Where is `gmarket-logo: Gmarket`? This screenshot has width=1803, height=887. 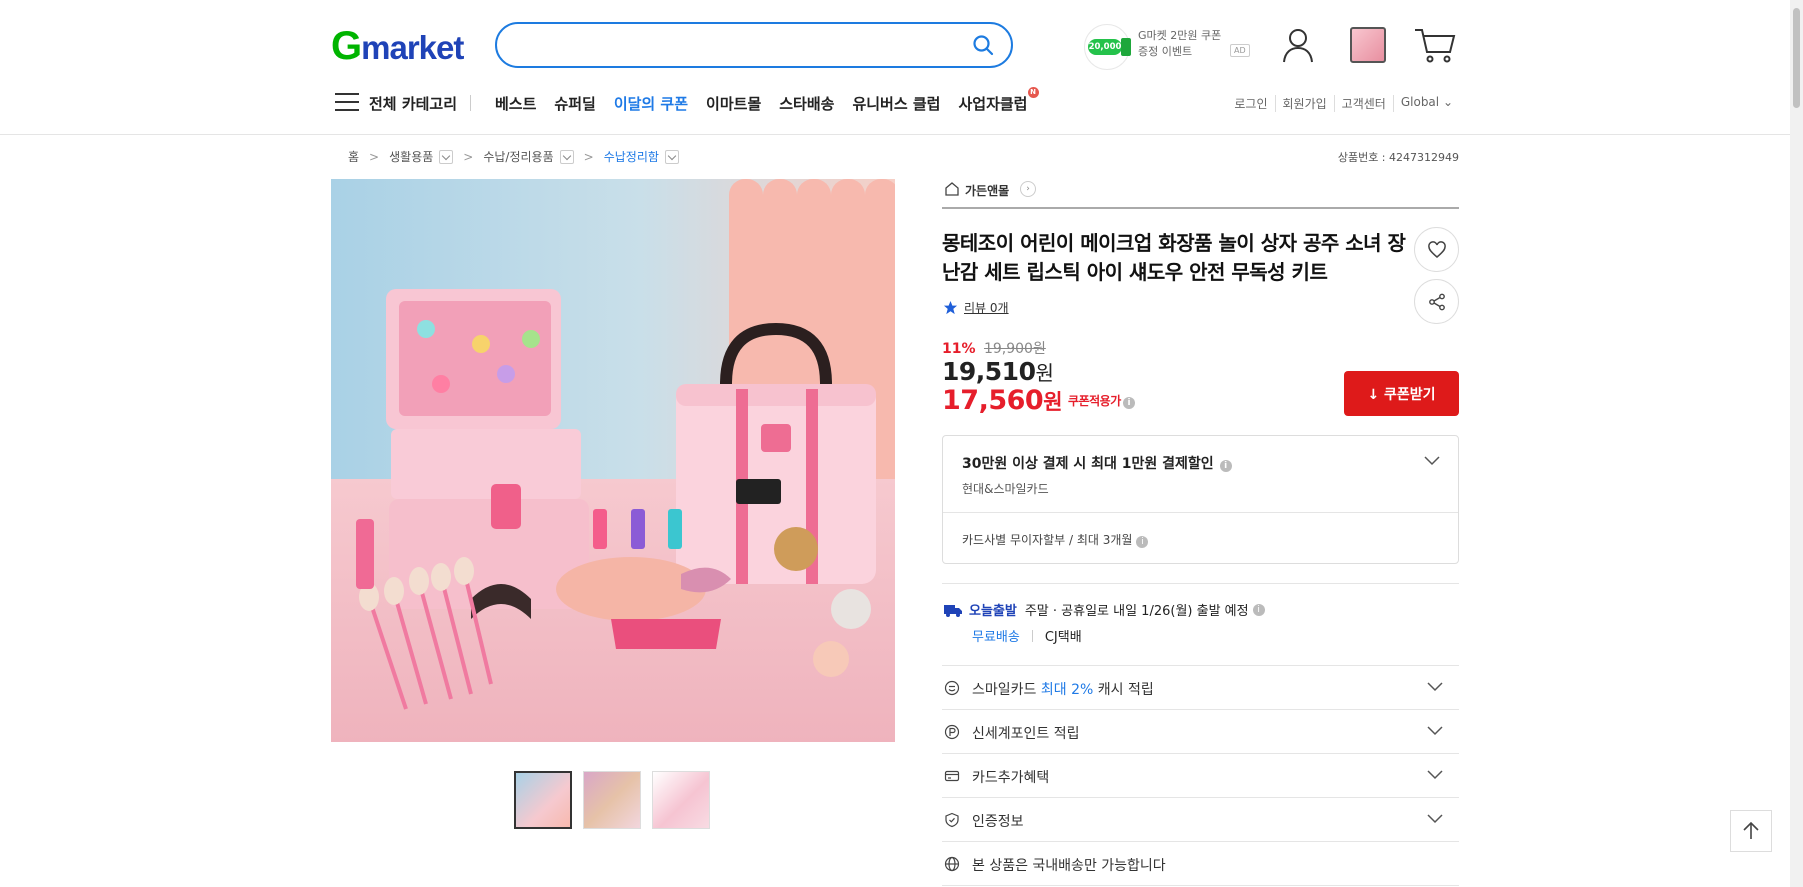
gmarket-logo: Gmarket is located at coordinates (397, 46).